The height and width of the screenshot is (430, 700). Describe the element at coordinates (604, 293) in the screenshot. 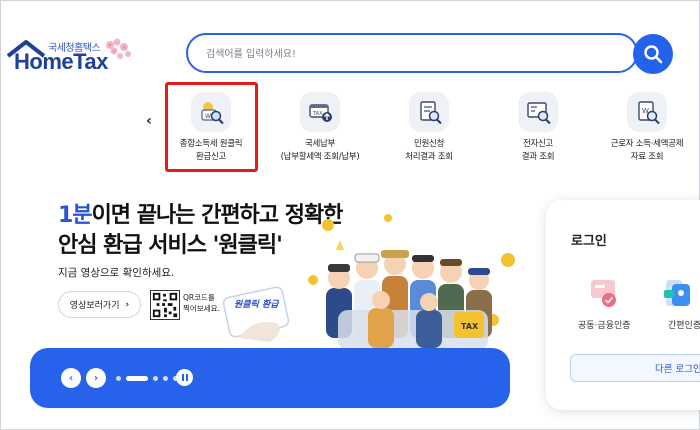

I see `certificate-icon` at that location.